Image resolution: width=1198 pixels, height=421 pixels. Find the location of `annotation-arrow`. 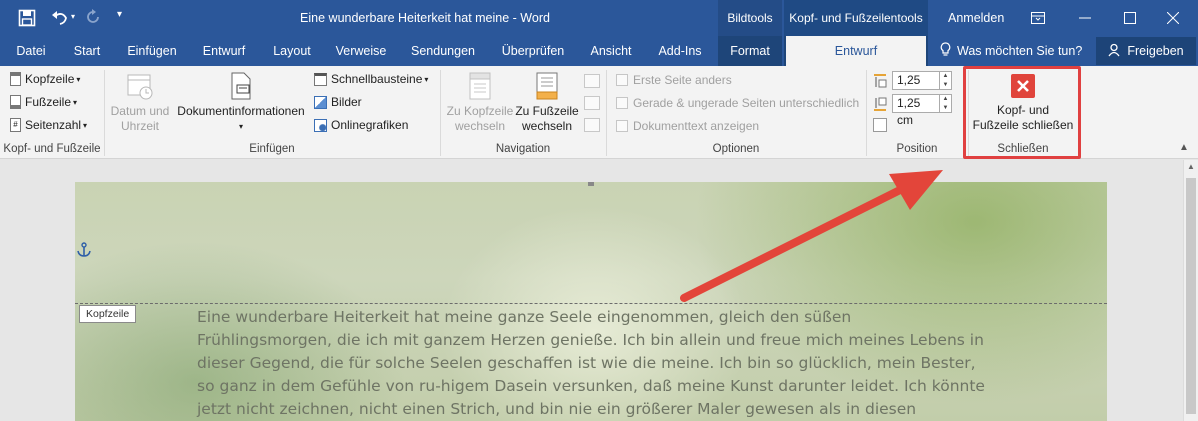

annotation-arrow is located at coordinates (811, 236).